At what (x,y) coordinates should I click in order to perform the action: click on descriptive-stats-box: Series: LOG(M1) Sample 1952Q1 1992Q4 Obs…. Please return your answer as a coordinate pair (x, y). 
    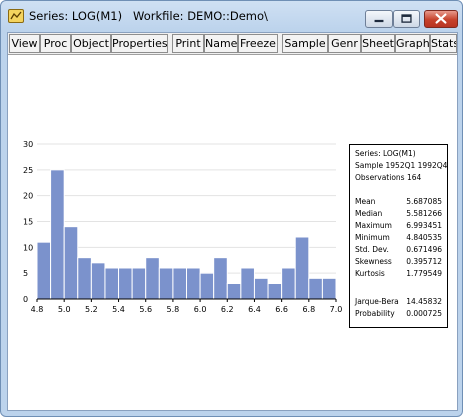
    Looking at the image, I should click on (398, 236).